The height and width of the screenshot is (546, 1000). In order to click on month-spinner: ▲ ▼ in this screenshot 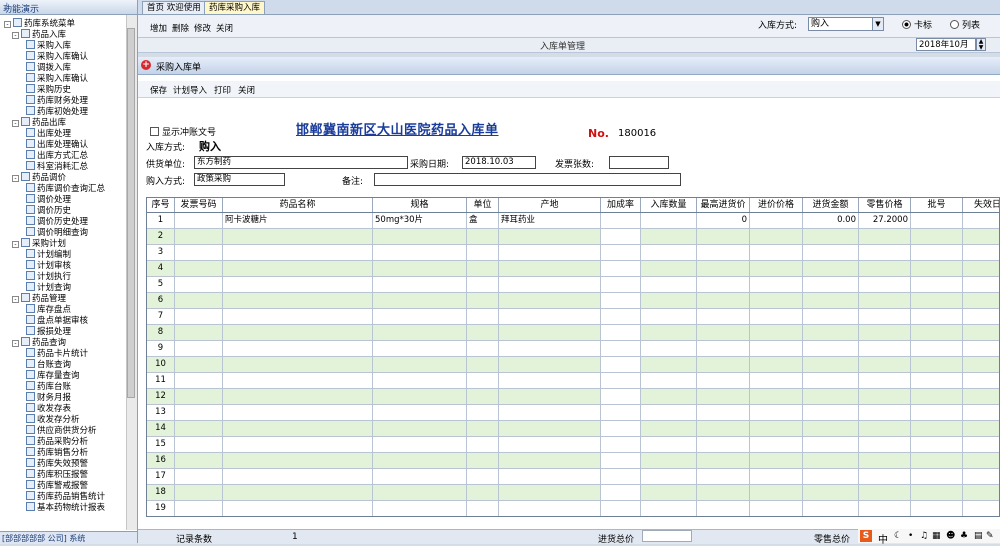, I will do `click(981, 44)`.